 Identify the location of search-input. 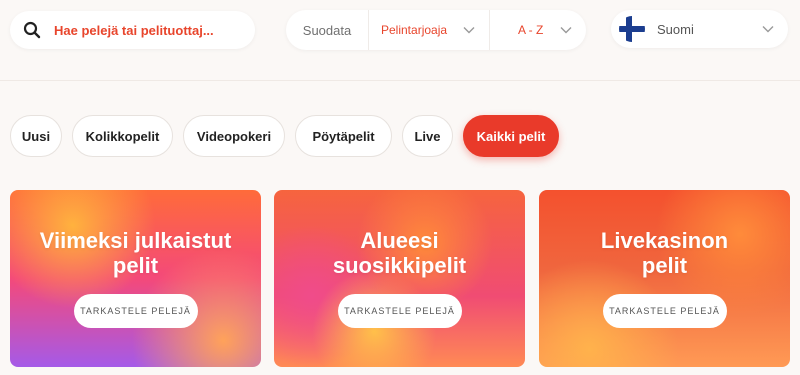
(149, 30).